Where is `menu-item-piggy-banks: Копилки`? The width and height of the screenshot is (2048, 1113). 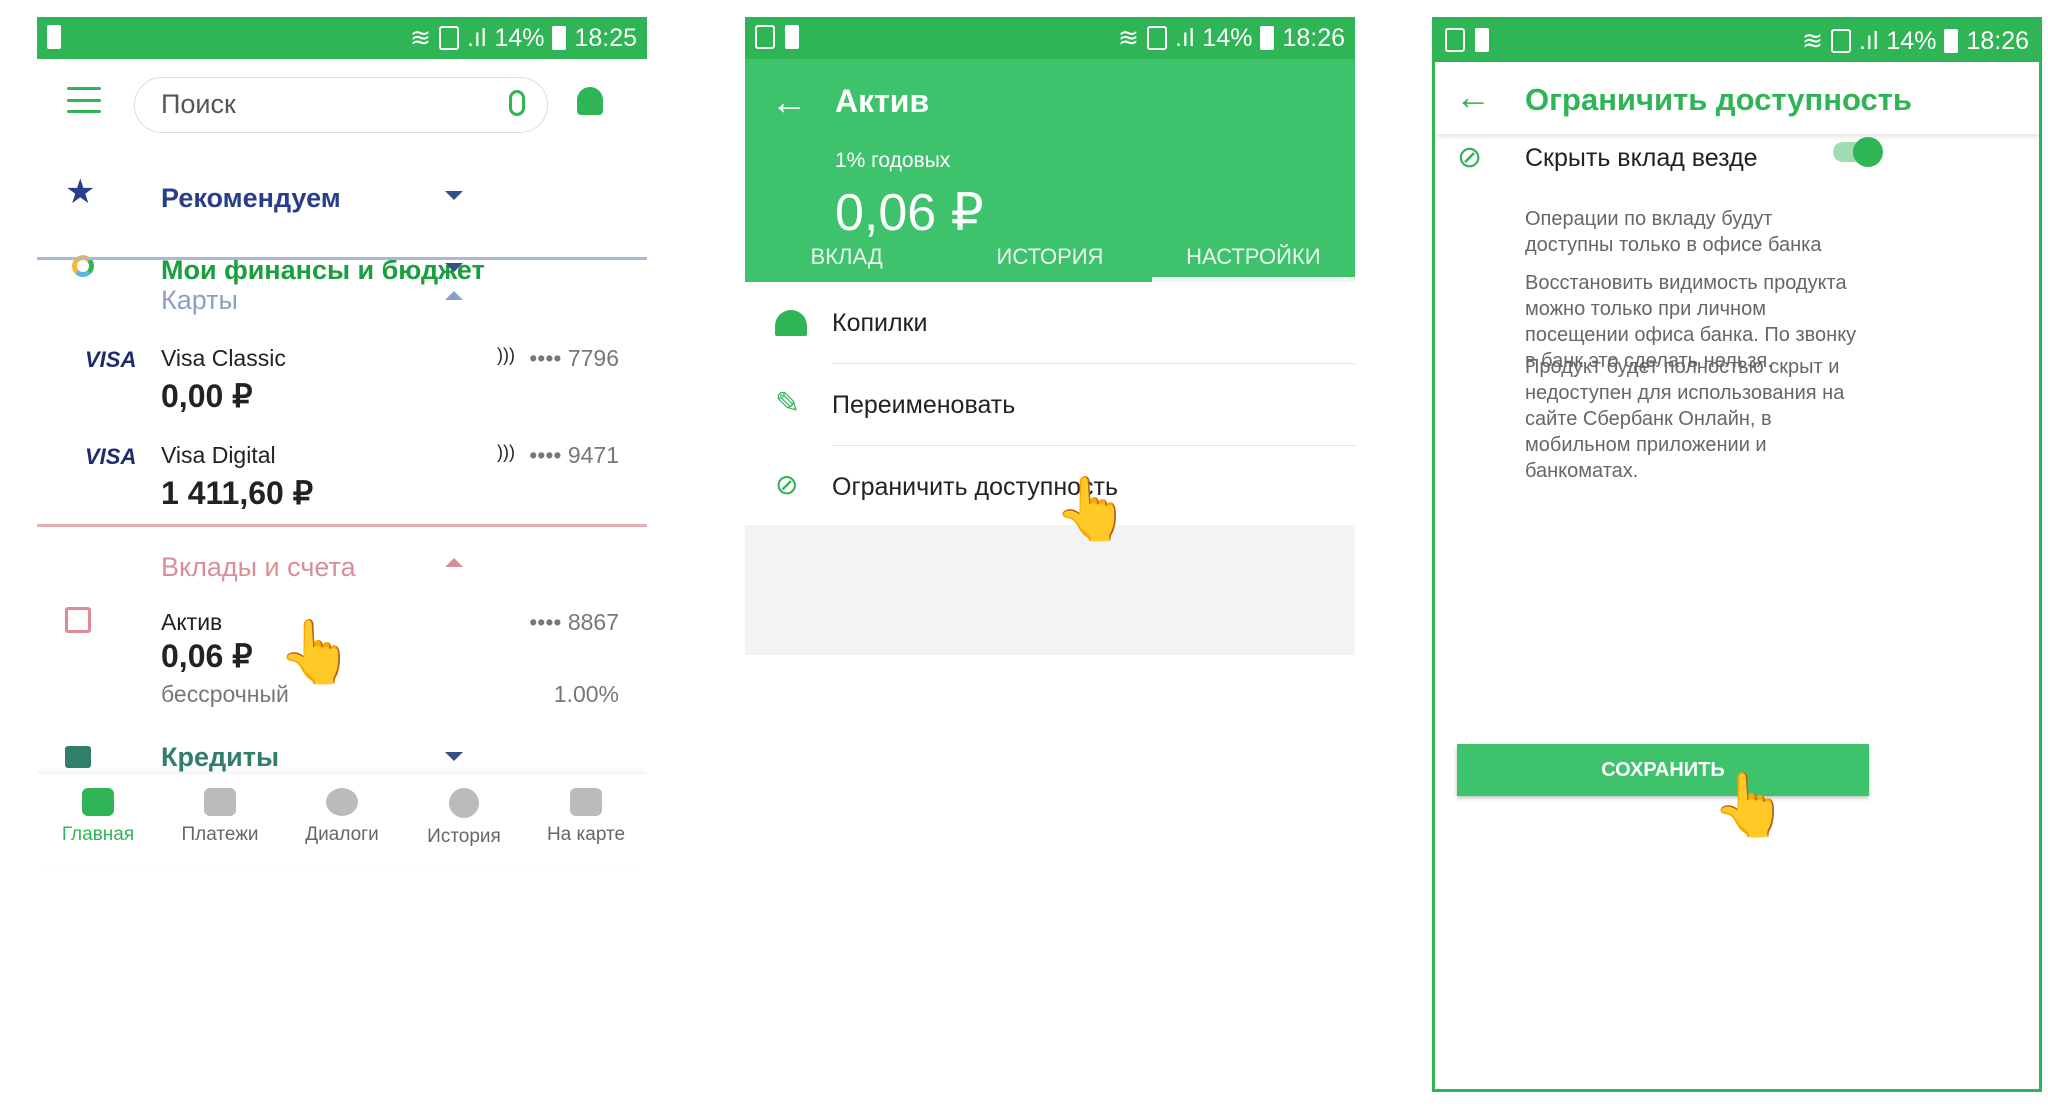
menu-item-piggy-banks: Копилки is located at coordinates (1050, 323).